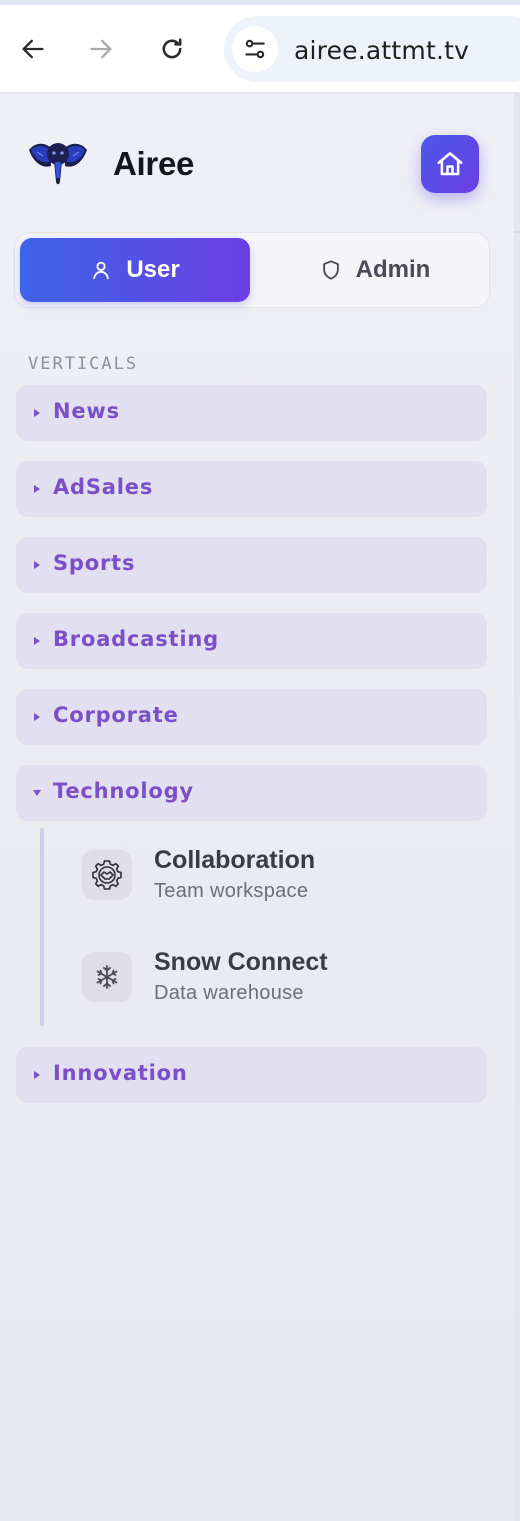 The width and height of the screenshot is (520, 1521). I want to click on vertical-news: News, so click(251, 413).